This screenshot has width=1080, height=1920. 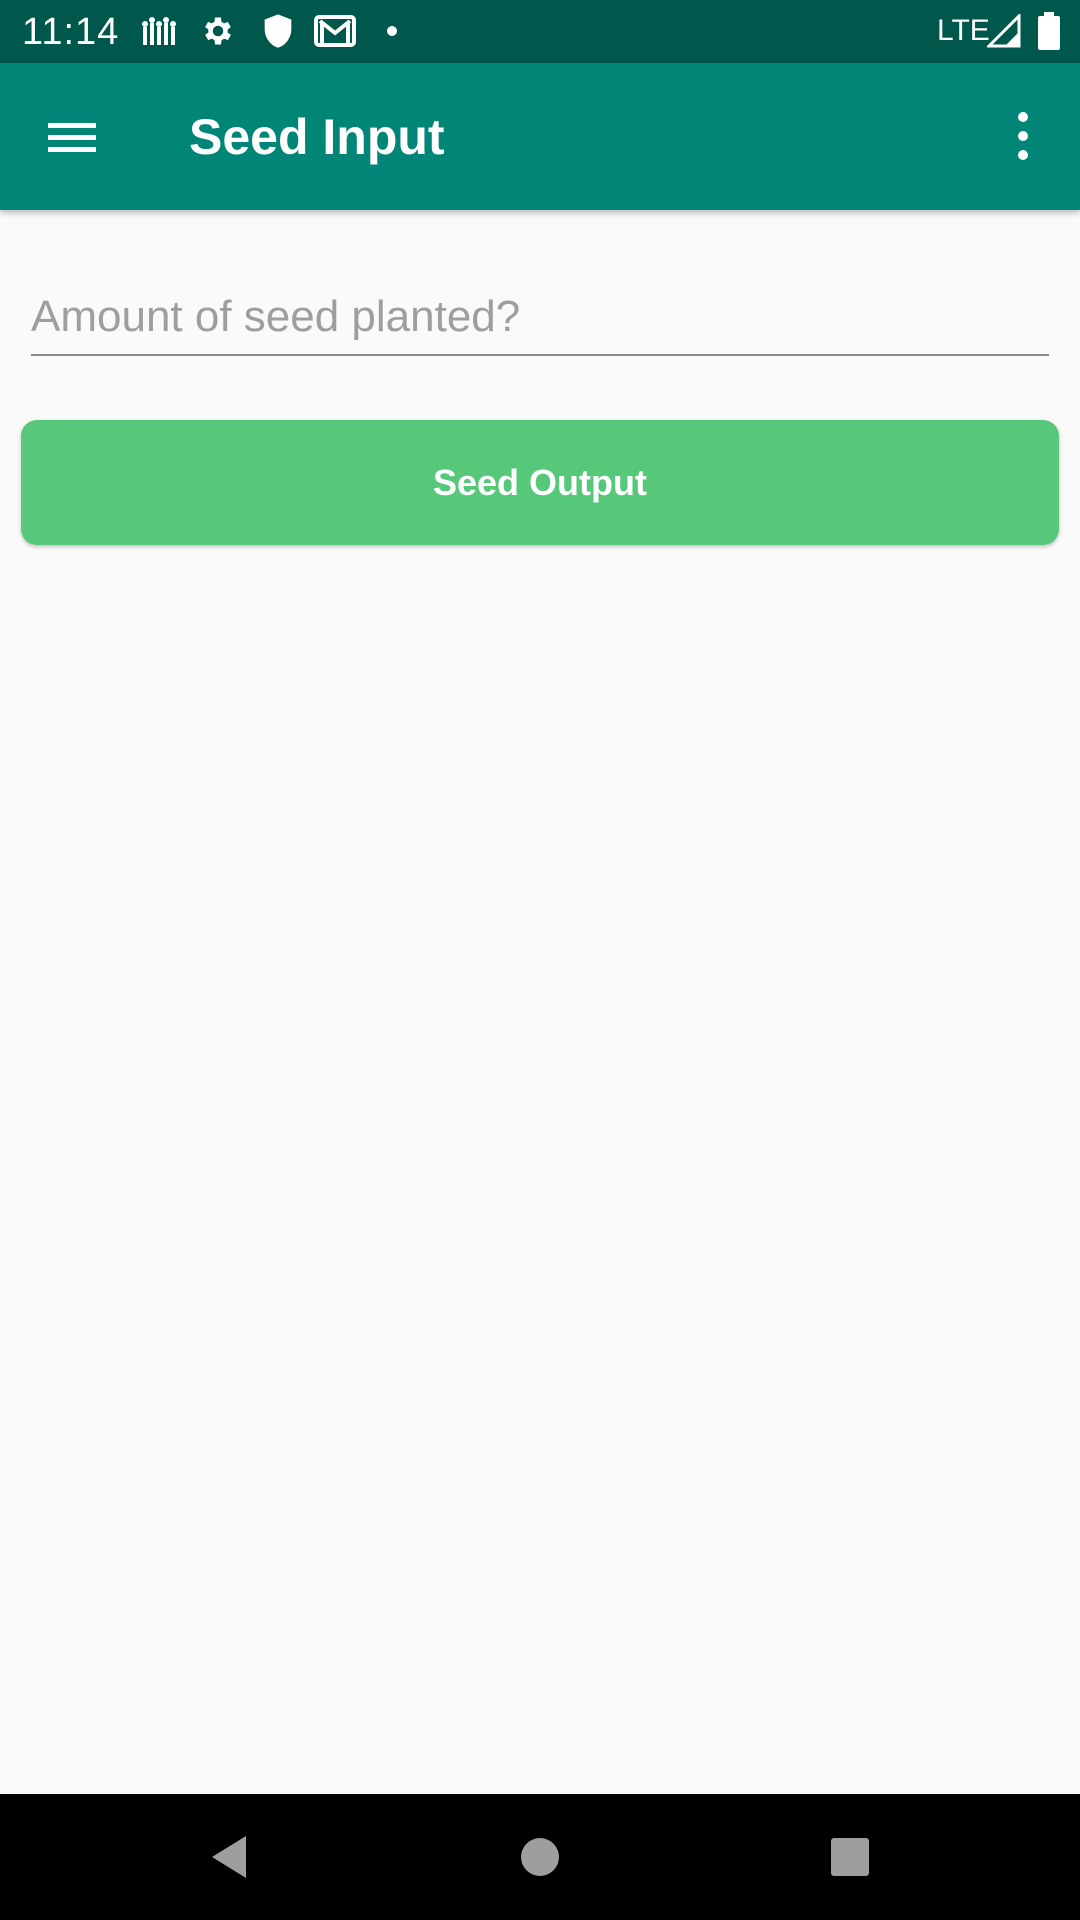 I want to click on more-vert-icon, so click(x=1023, y=136).